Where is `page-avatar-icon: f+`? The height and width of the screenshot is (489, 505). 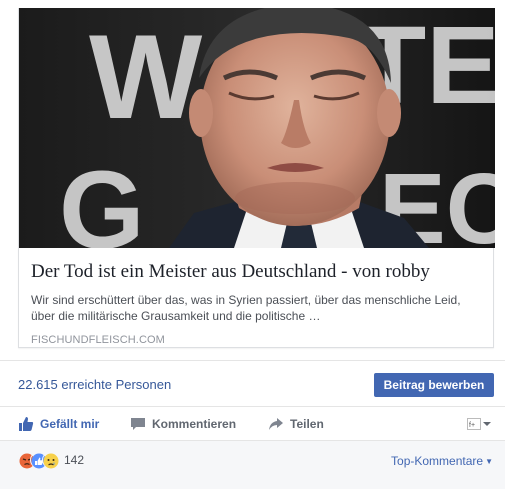
page-avatar-icon: f+ is located at coordinates (474, 426).